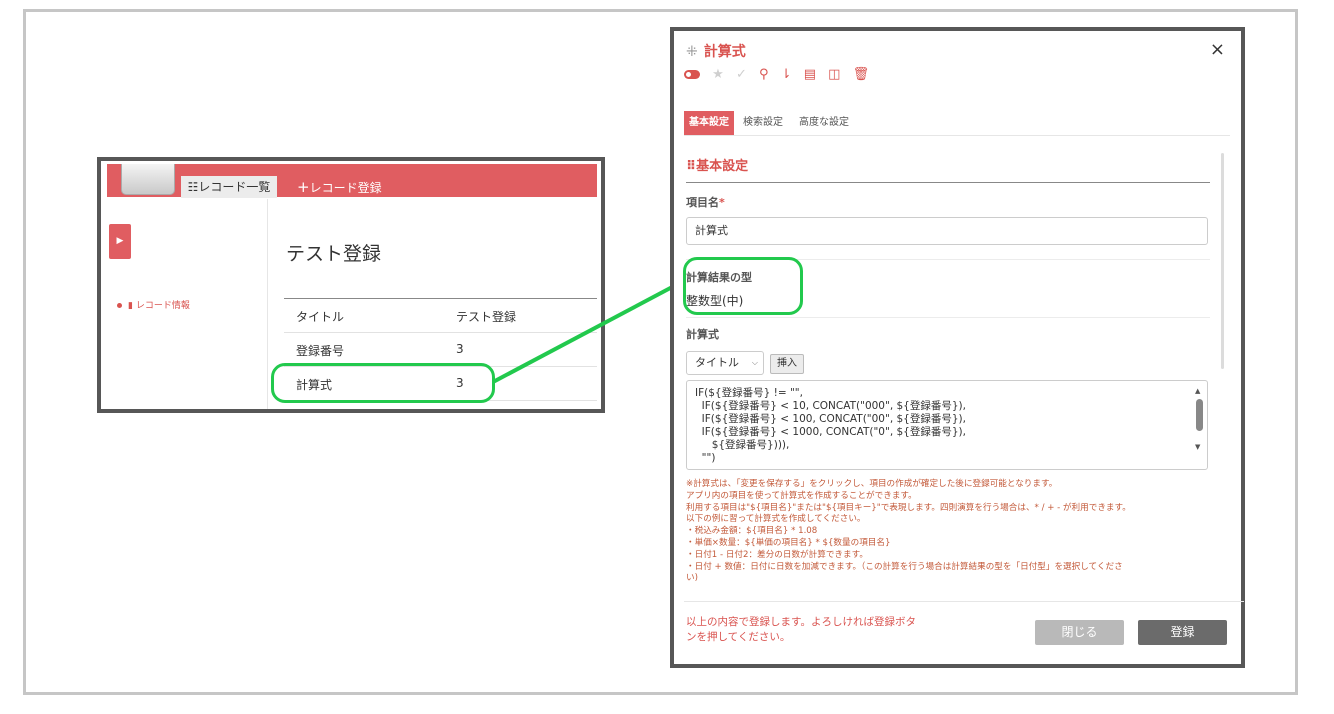 The height and width of the screenshot is (714, 1334). Describe the element at coordinates (861, 74) in the screenshot. I see `trash-icon: 🗑` at that location.